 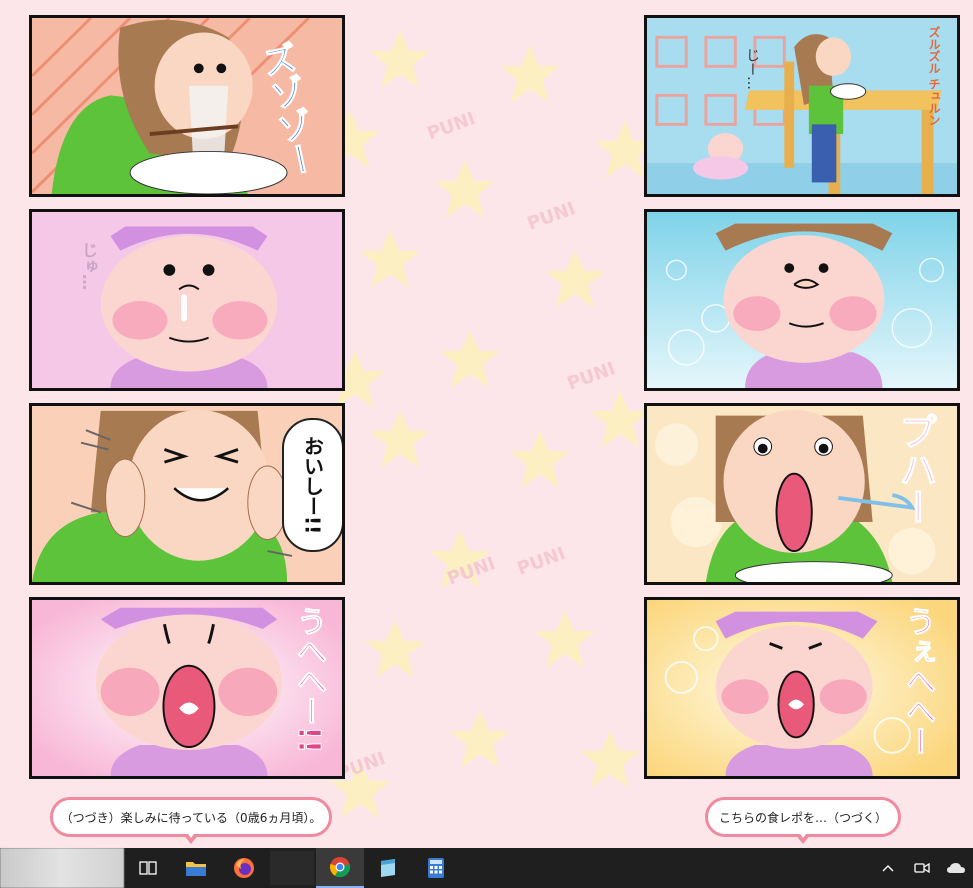 I want to click on chevron-up-icon, so click(x=888, y=868).